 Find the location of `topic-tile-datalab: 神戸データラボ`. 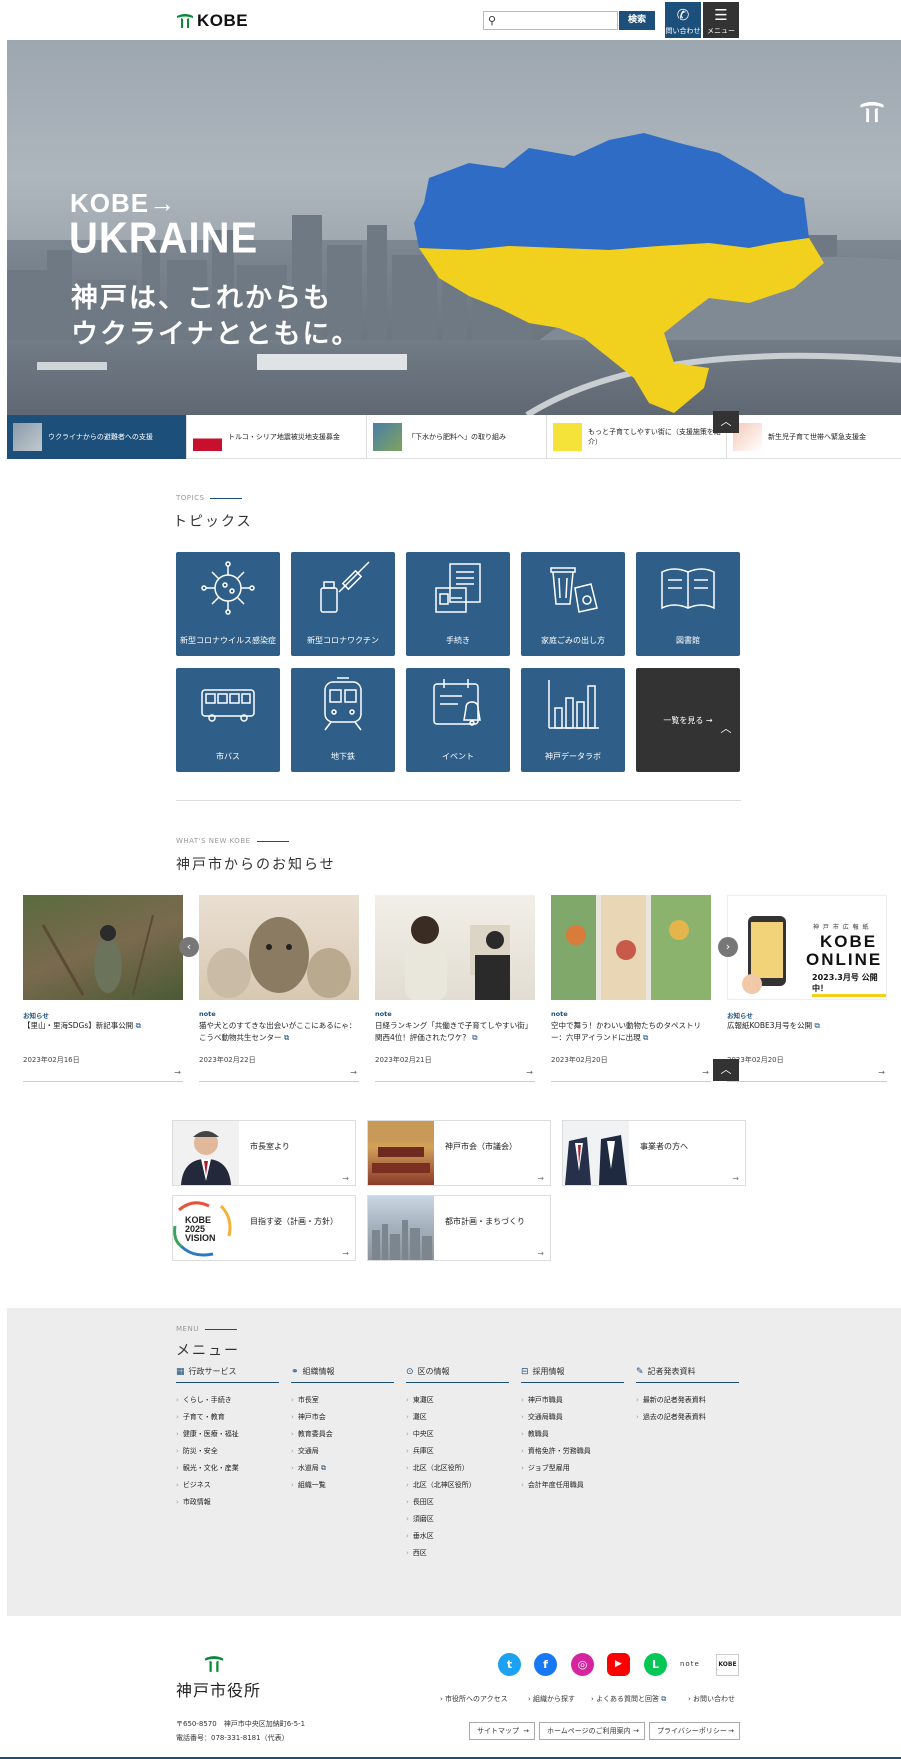

topic-tile-datalab: 神戸データラボ is located at coordinates (573, 720).